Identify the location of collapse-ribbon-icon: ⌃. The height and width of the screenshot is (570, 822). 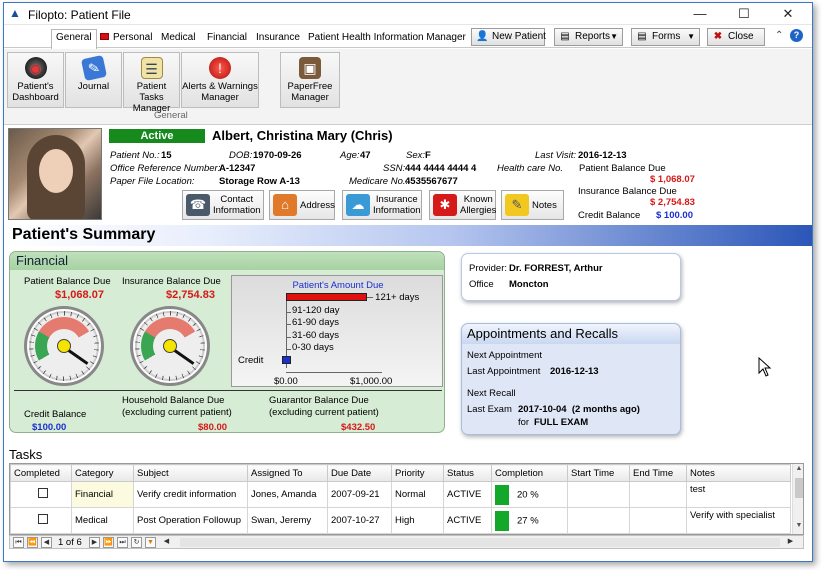
(779, 35).